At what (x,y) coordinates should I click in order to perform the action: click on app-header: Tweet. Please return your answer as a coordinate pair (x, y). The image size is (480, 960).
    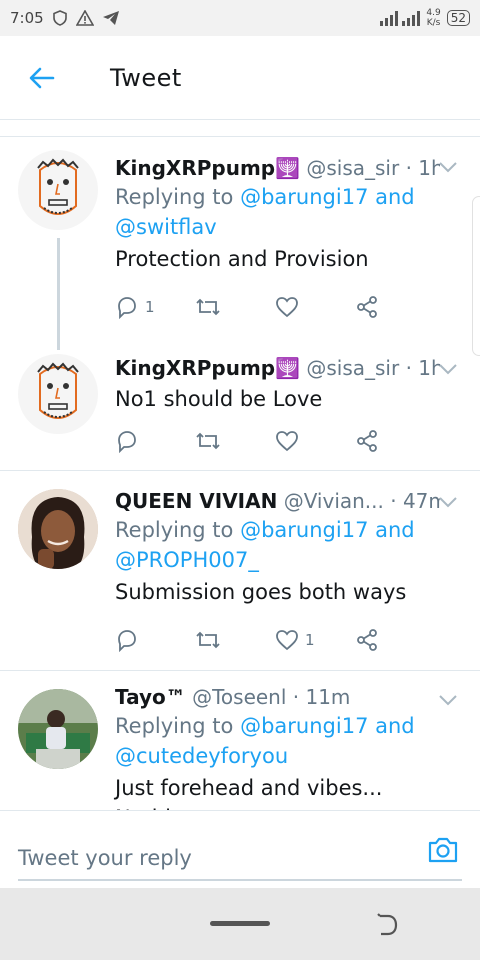
    Looking at the image, I should click on (240, 78).